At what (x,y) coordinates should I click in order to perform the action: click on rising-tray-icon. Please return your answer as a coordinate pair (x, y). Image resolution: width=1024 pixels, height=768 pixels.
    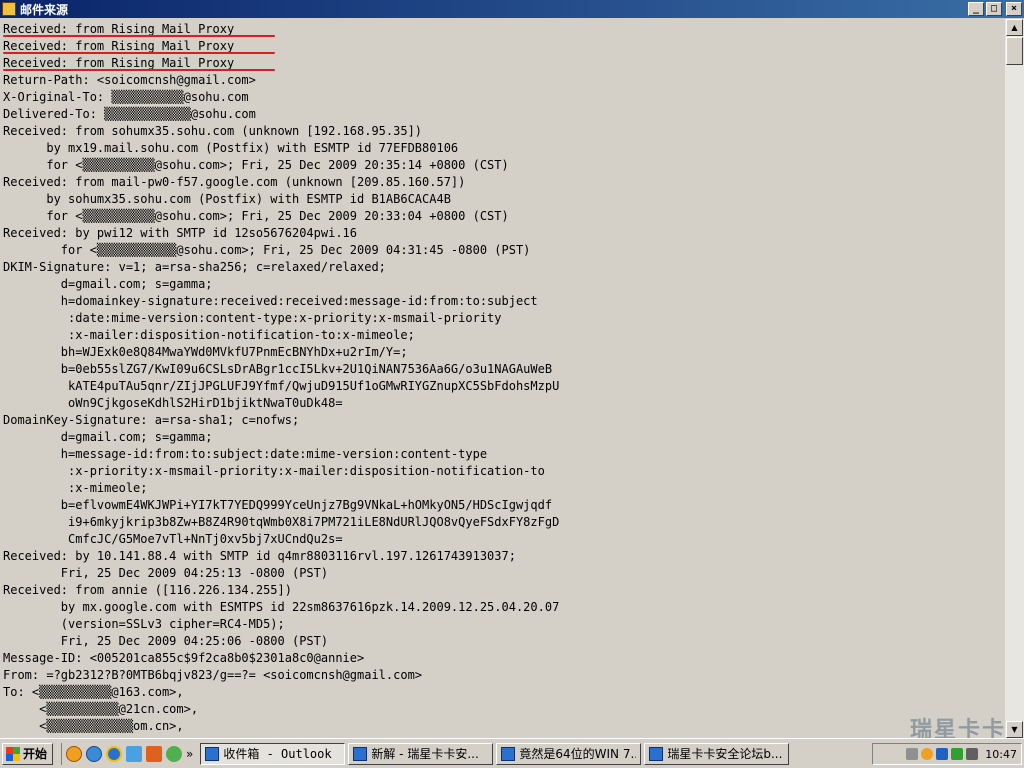
    Looking at the image, I should click on (927, 754).